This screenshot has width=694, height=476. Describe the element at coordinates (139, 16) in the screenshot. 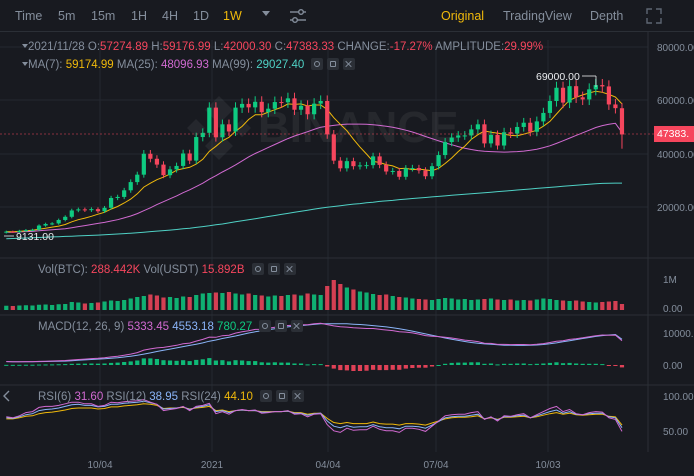

I see `tab-1h: 1H` at that location.